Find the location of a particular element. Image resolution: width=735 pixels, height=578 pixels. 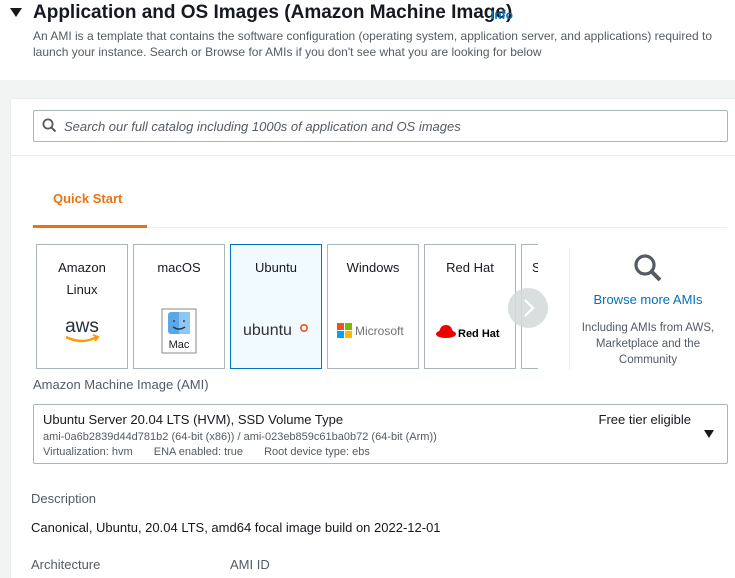

mac-finder-logo-icon: Mac is located at coordinates (179, 333).